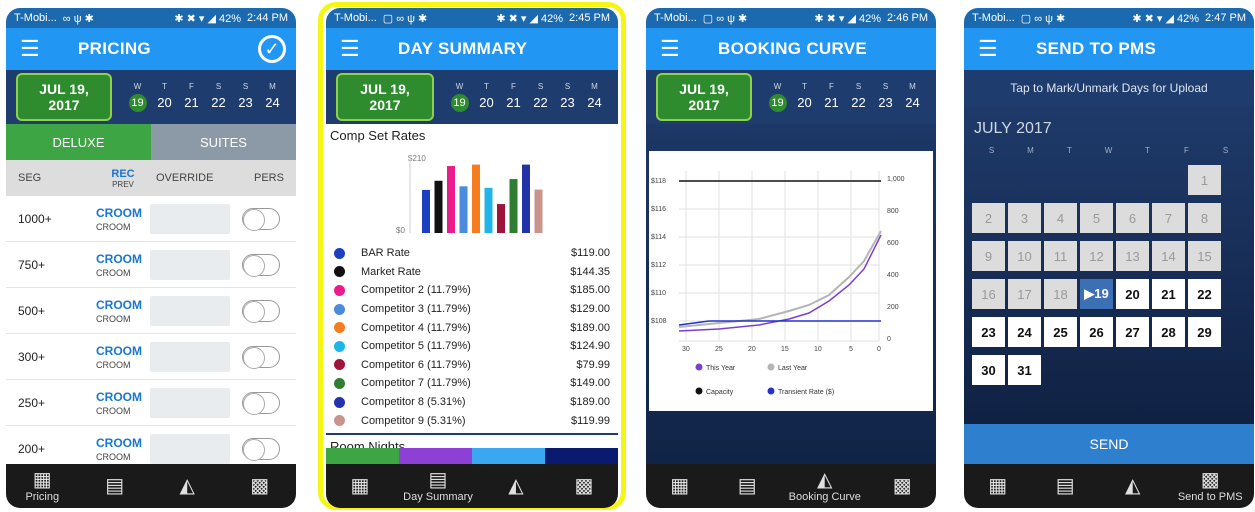 Image resolution: width=1255 pixels, height=512 pixels. What do you see at coordinates (1210, 486) in the screenshot?
I see `nav-send-to-pms: ▩ Send to PMS` at bounding box center [1210, 486].